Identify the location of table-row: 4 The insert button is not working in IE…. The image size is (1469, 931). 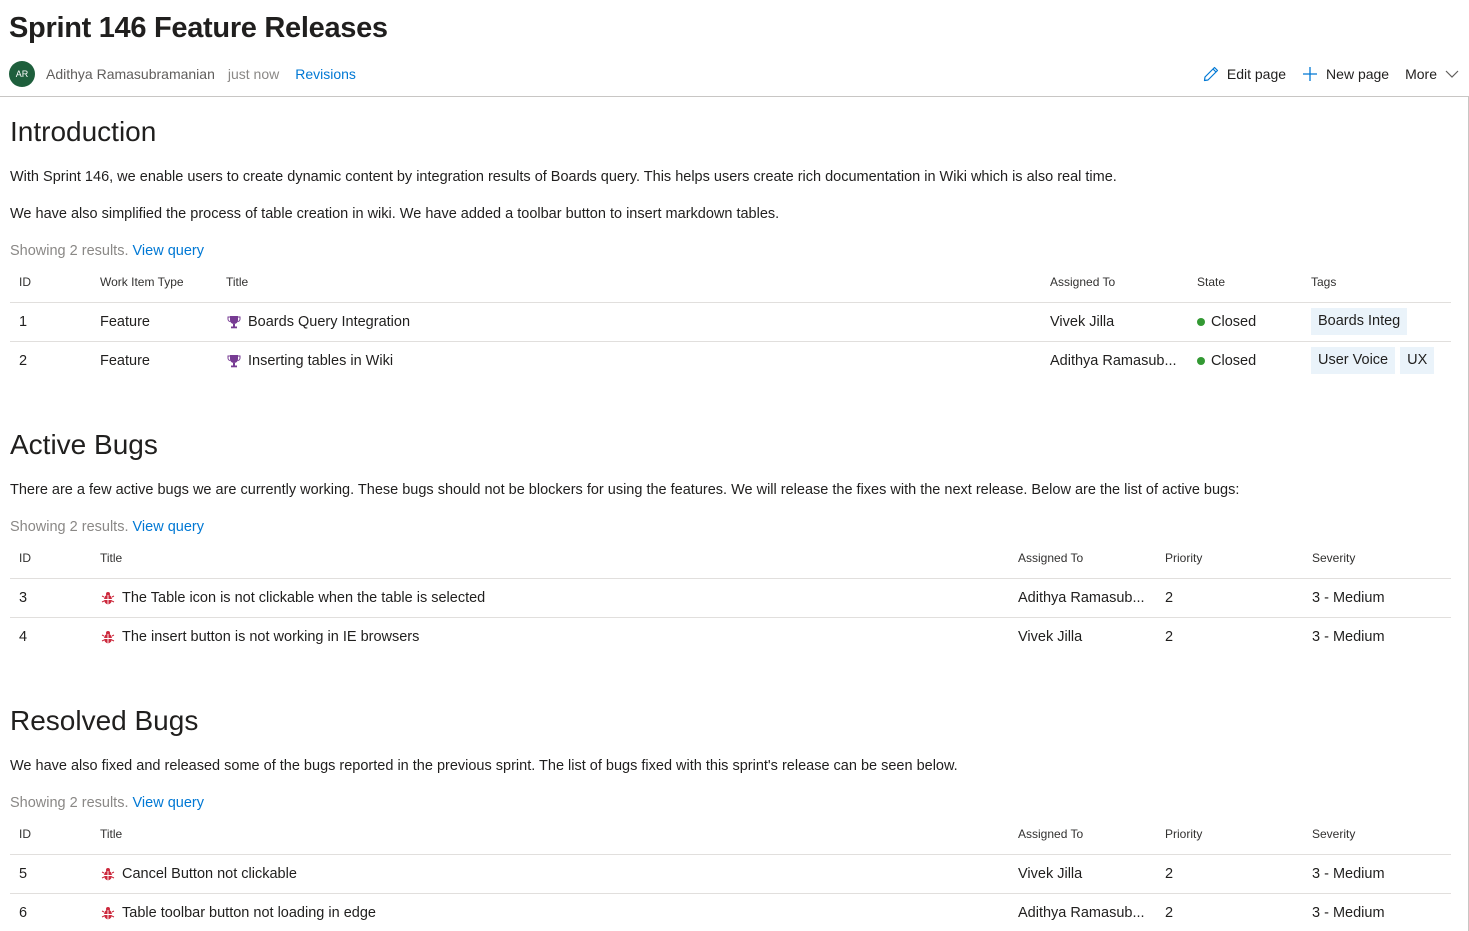
(730, 636).